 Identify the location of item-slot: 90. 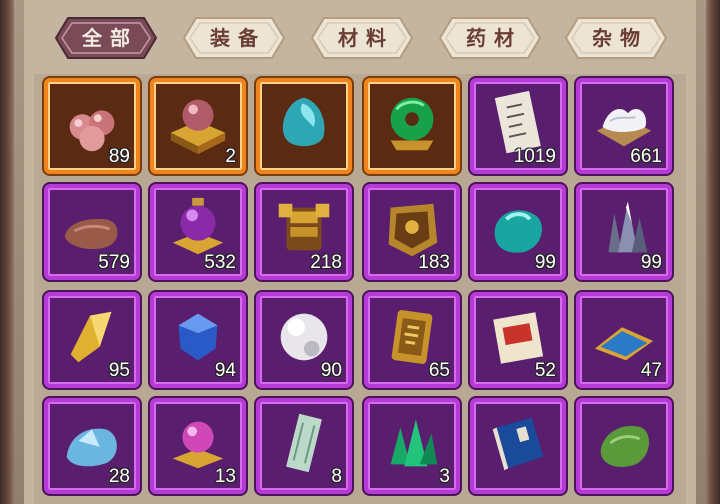
(304, 340).